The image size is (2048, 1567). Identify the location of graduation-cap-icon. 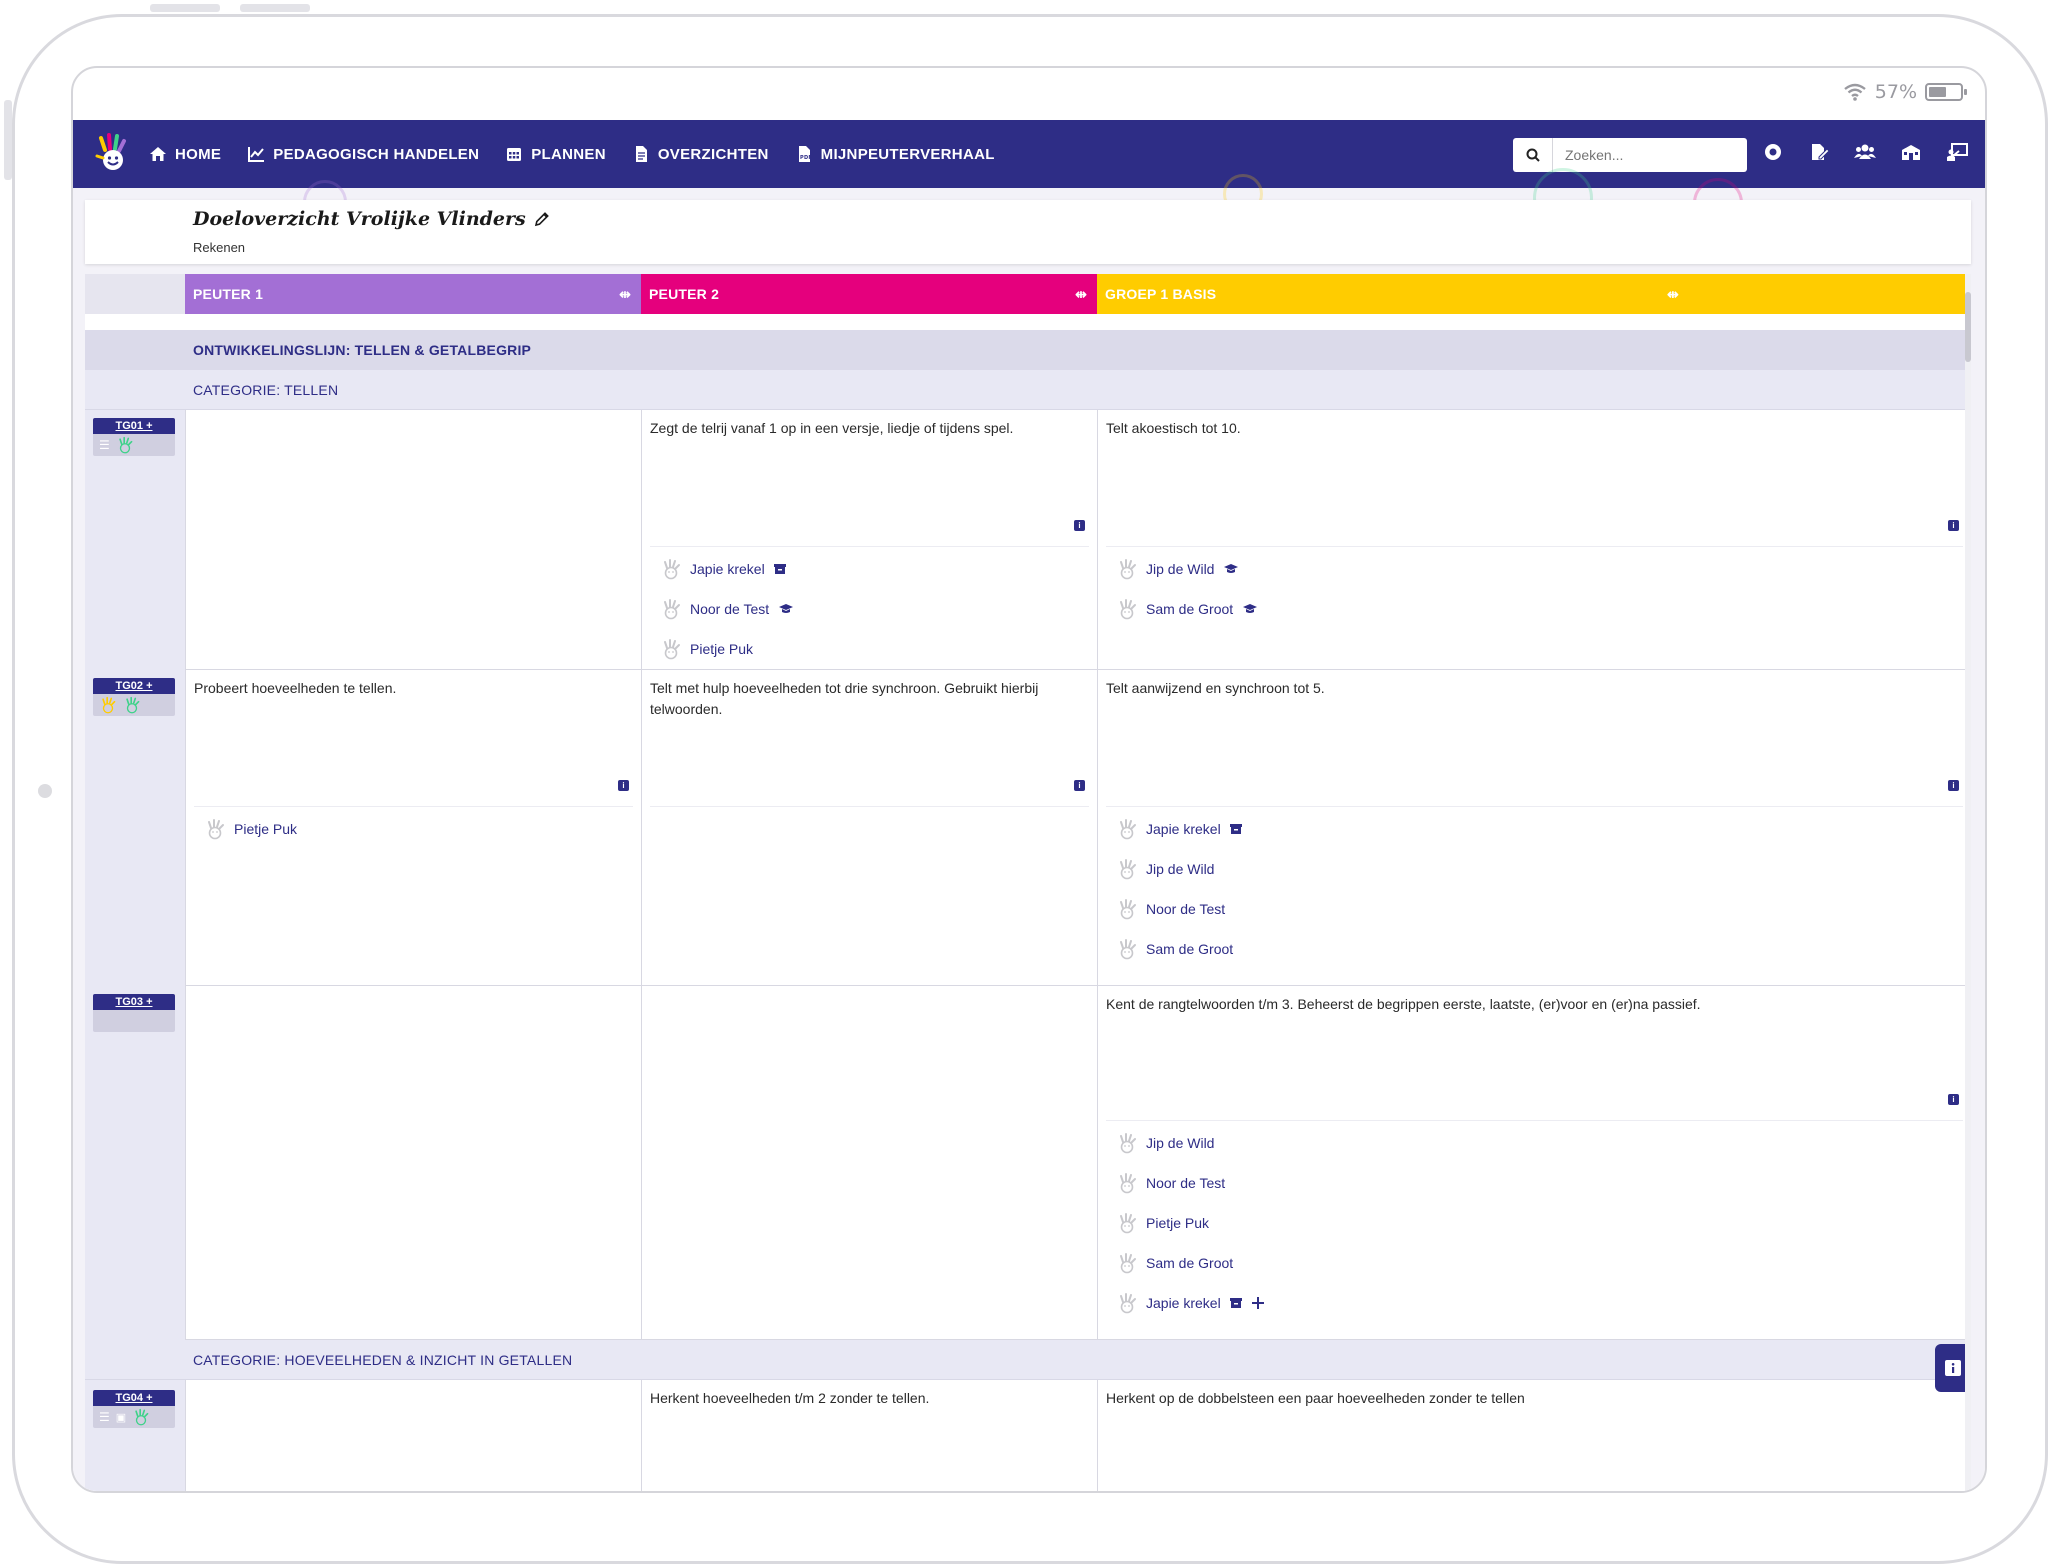
(1250, 608).